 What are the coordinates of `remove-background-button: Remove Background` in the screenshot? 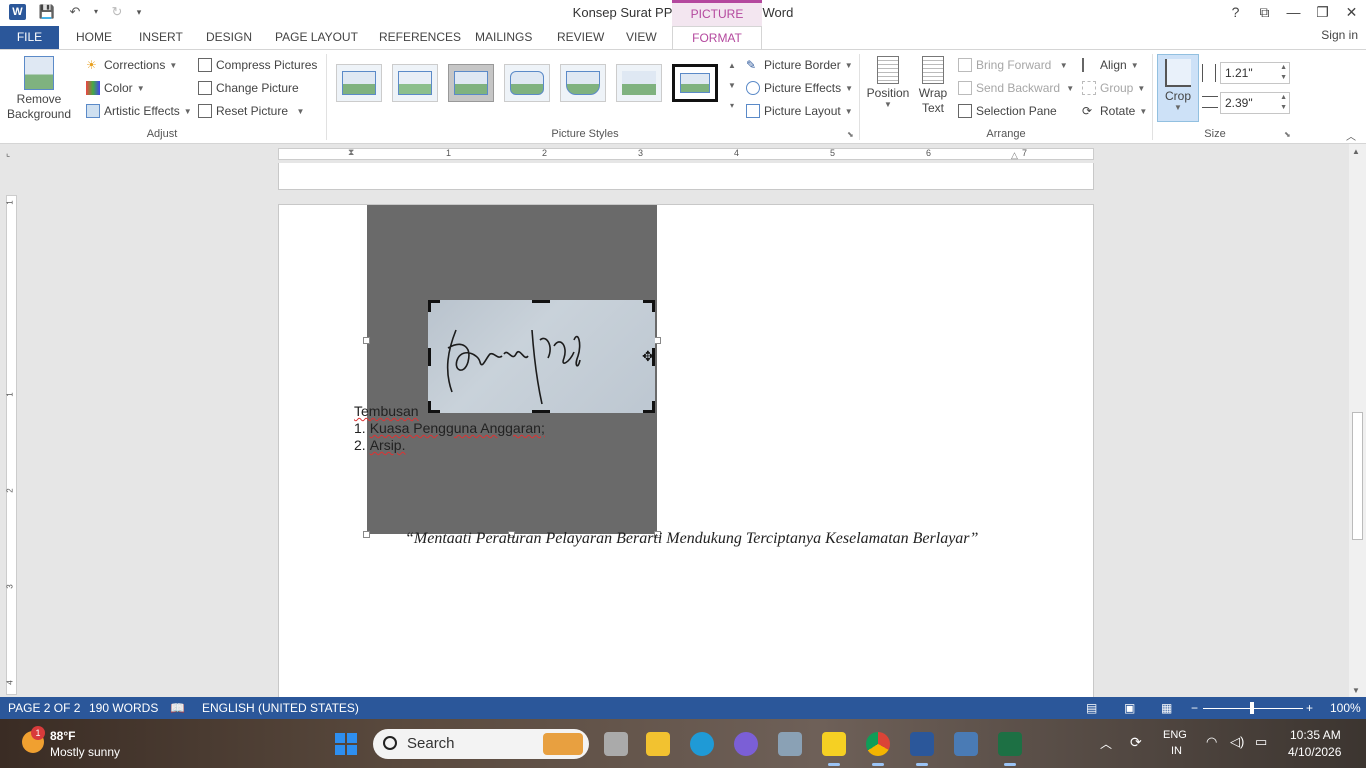 It's located at (39, 89).